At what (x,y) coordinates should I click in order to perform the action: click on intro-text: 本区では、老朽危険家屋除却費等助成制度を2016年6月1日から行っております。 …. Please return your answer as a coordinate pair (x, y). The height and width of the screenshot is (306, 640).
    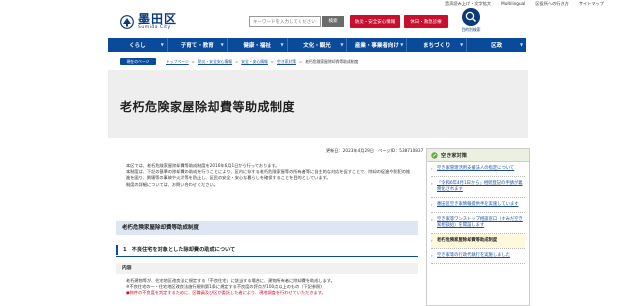
    Looking at the image, I should click on (269, 175).